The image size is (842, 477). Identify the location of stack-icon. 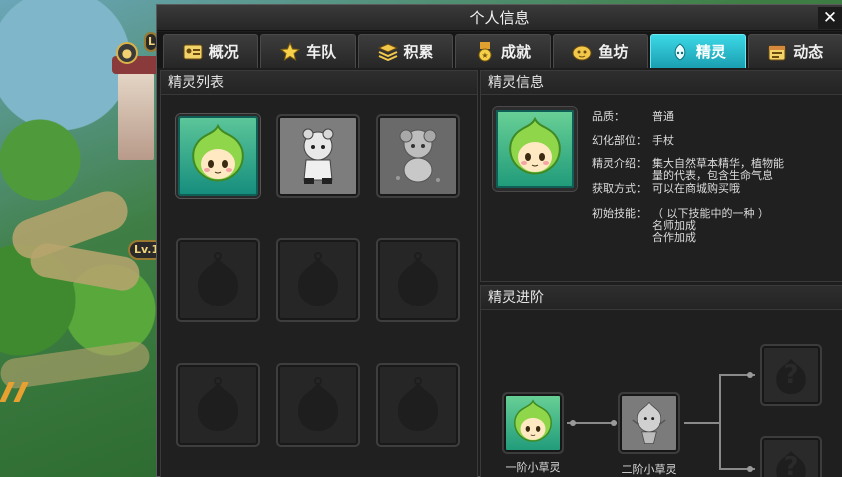
(387, 51).